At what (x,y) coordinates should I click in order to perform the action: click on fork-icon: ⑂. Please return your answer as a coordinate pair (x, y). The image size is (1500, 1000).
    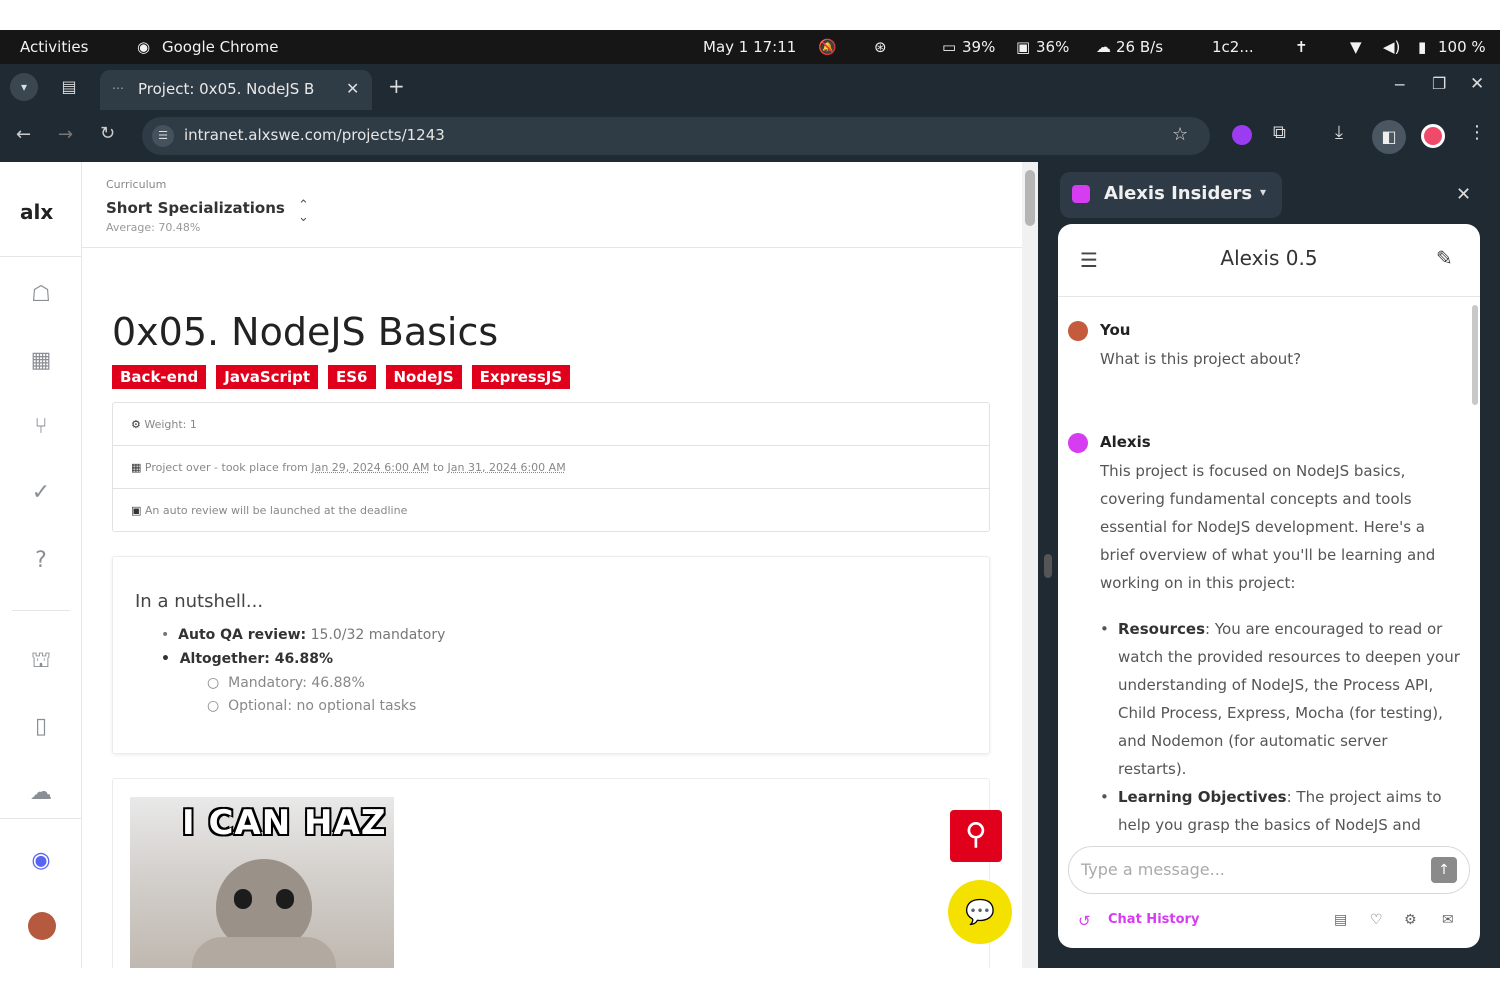
    Looking at the image, I should click on (41, 427).